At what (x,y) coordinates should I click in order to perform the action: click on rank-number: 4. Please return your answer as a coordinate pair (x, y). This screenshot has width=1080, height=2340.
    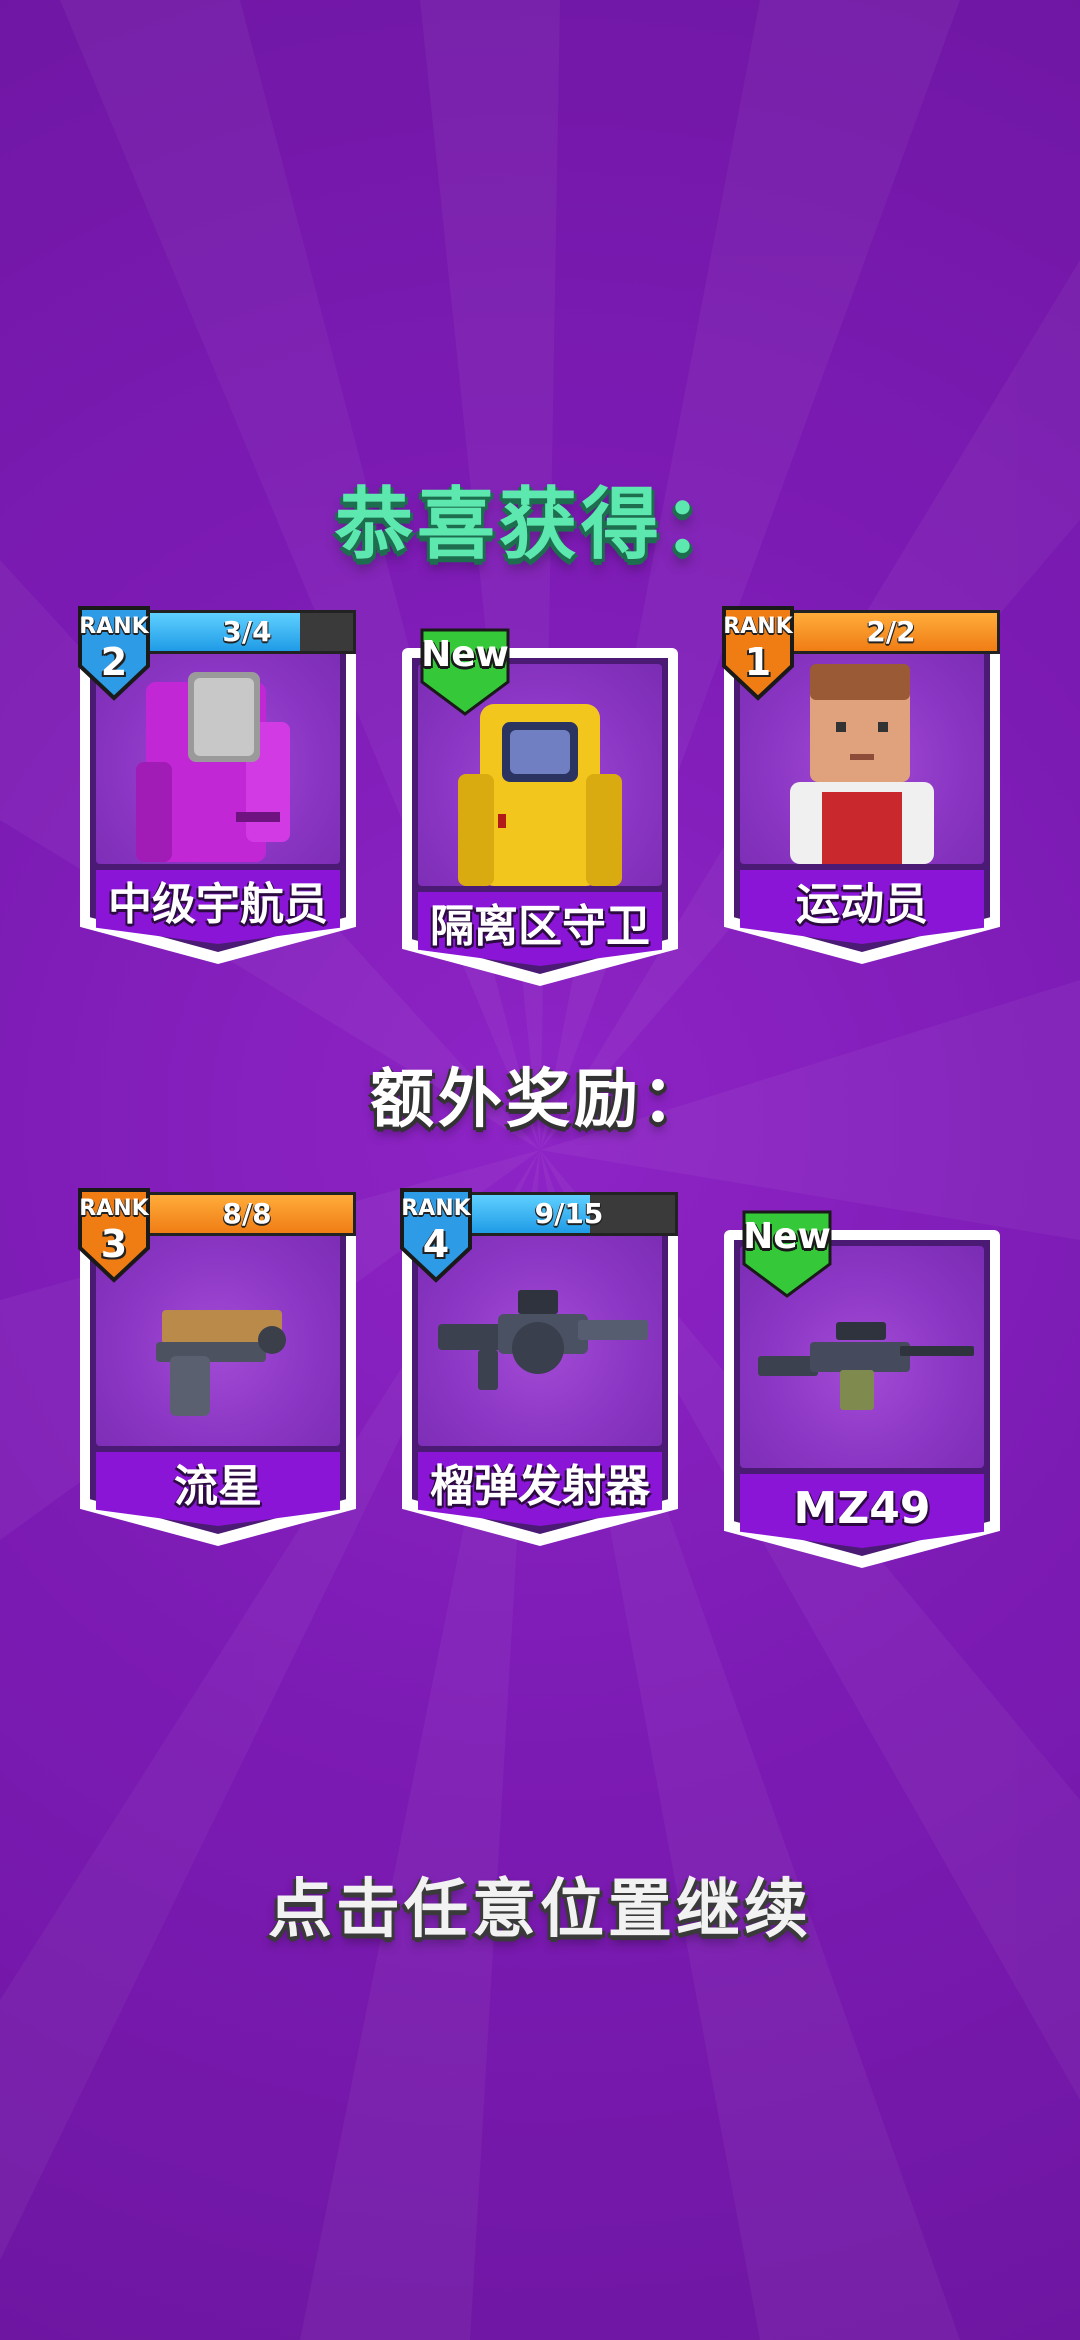
    Looking at the image, I should click on (436, 1244).